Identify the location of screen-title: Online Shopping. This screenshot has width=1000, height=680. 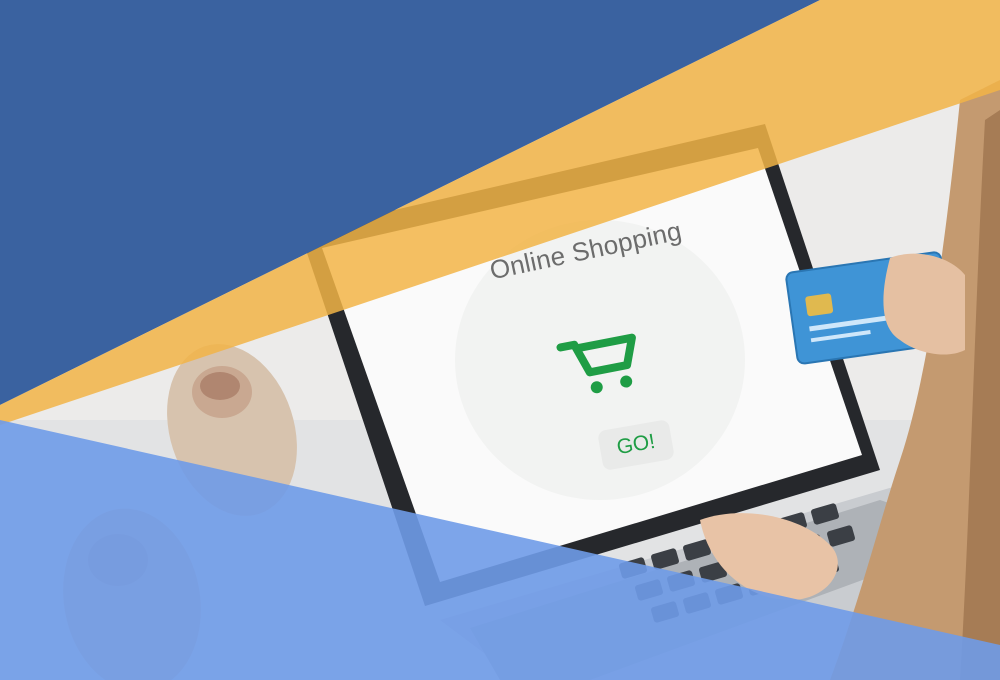
(586, 250).